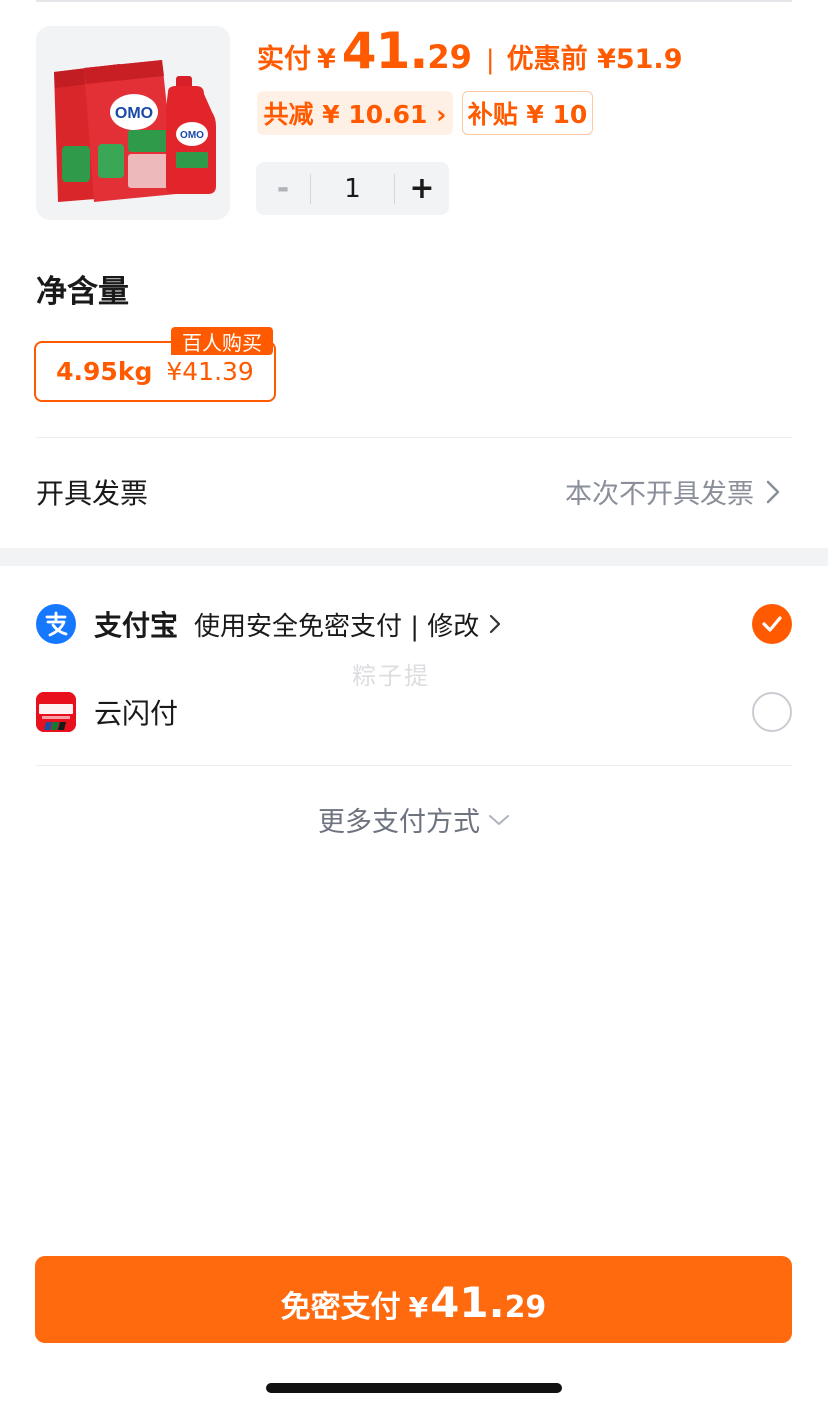  Describe the element at coordinates (222, 341) in the screenshot. I see `spec-badge: 百人购买` at that location.